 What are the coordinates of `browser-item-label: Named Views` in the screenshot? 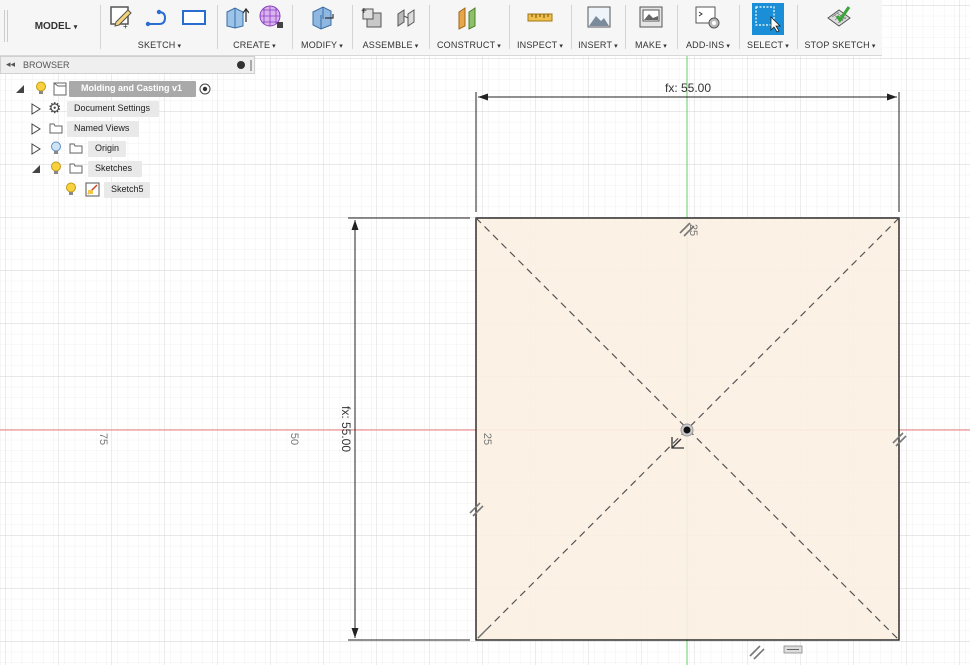 It's located at (102, 128).